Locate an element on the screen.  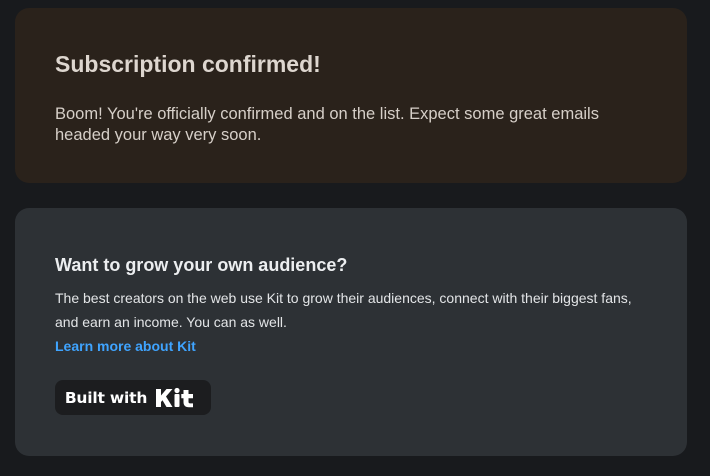
promo-title: Want to grow your own audience? is located at coordinates (201, 265).